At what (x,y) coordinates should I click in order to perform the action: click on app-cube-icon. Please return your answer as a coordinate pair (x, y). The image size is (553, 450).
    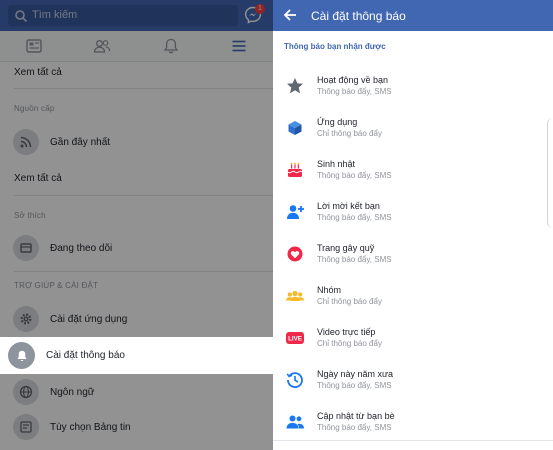
    Looking at the image, I should click on (295, 128).